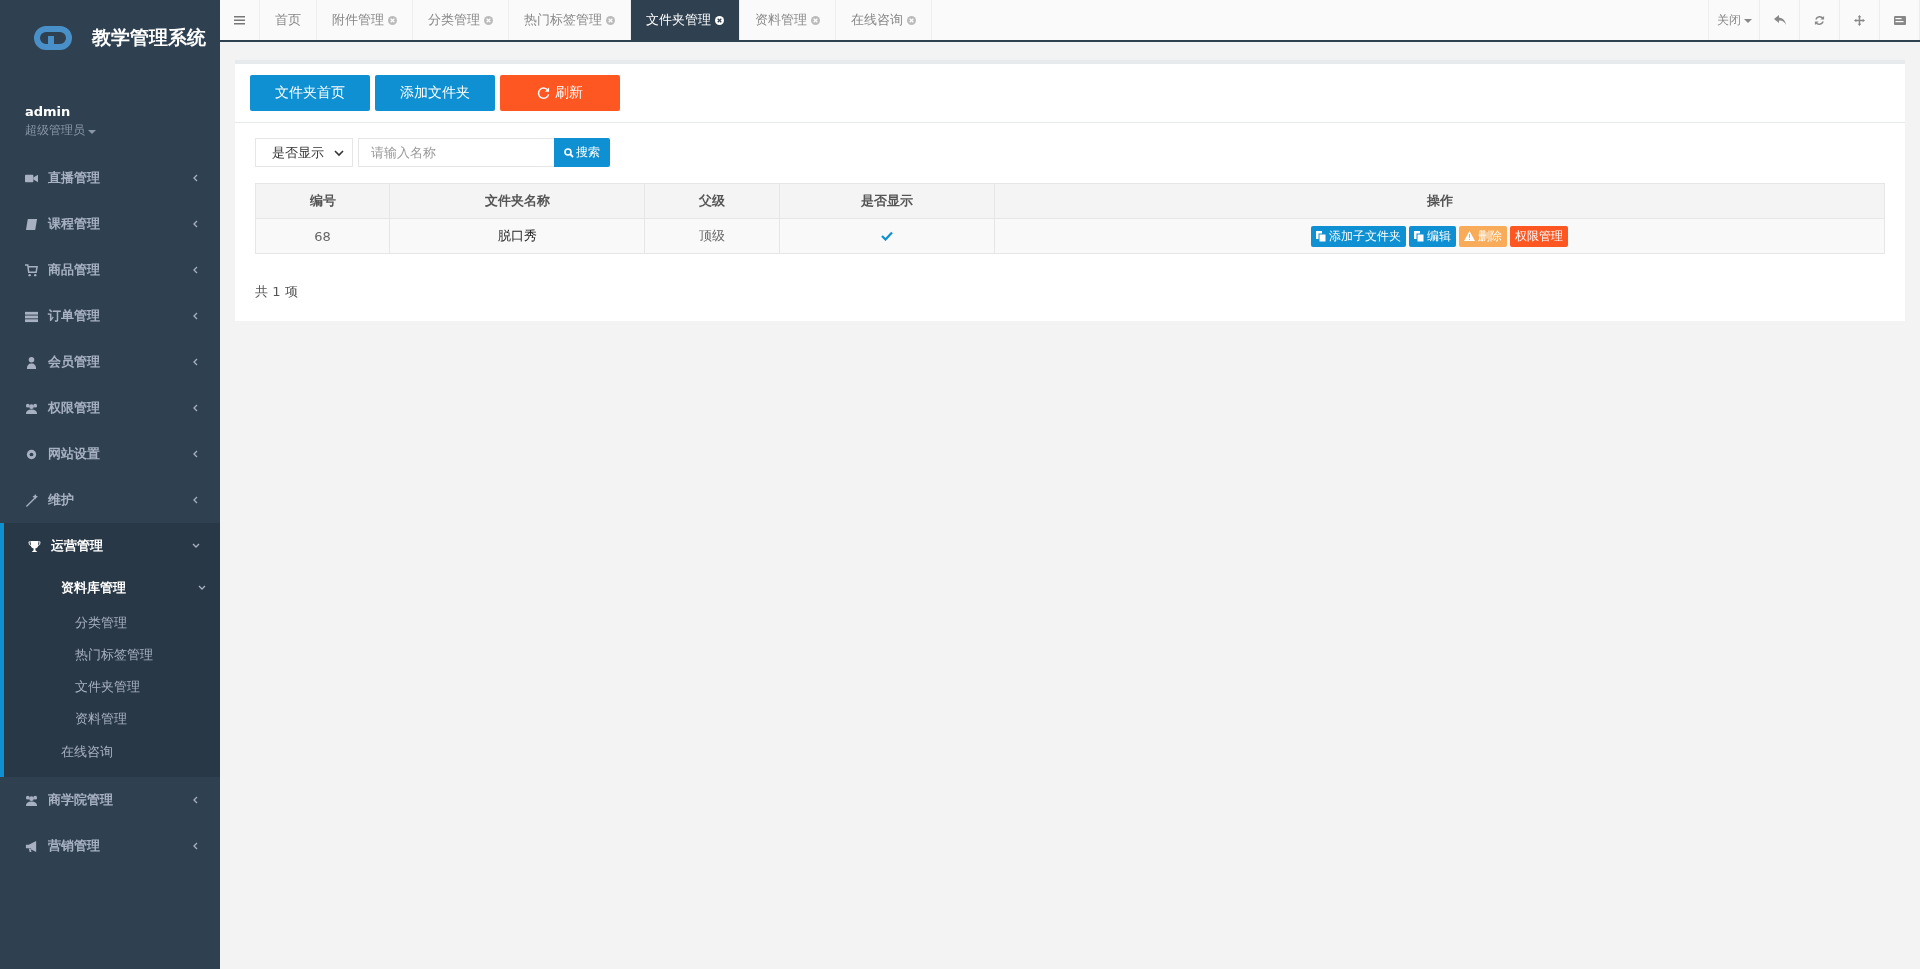  I want to click on submenu-item: 资料管理, so click(112, 719).